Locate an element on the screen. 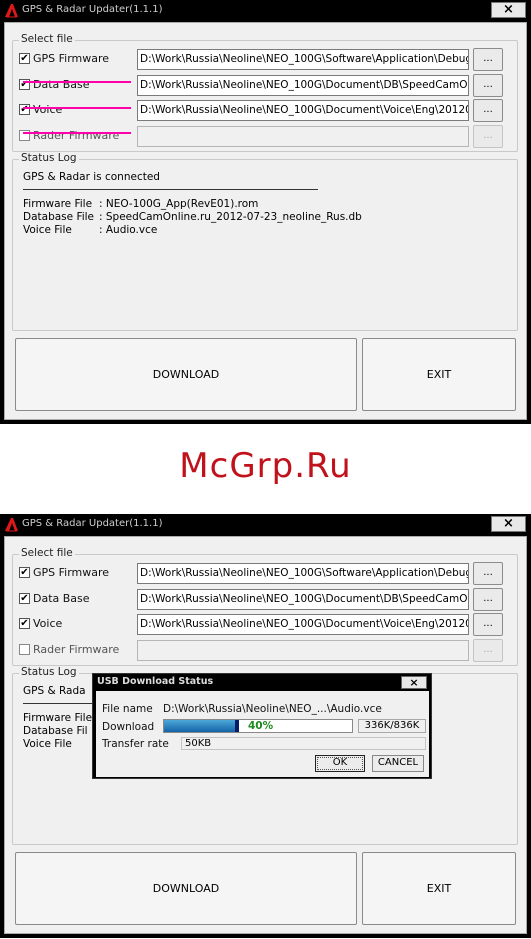 Image resolution: width=531 pixels, height=939 pixels. transfer-rate-value: 50KB is located at coordinates (303, 743).